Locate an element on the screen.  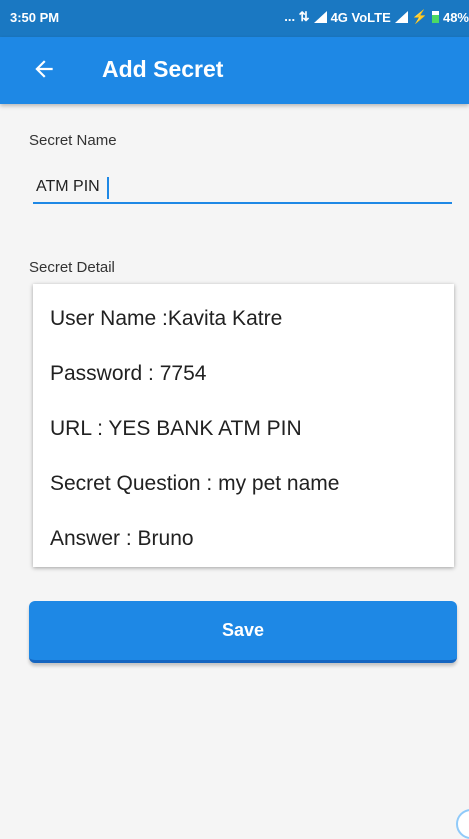
status-indicators: ... ⇅ 4G VoLTE ⚡ 48% is located at coordinates (376, 17).